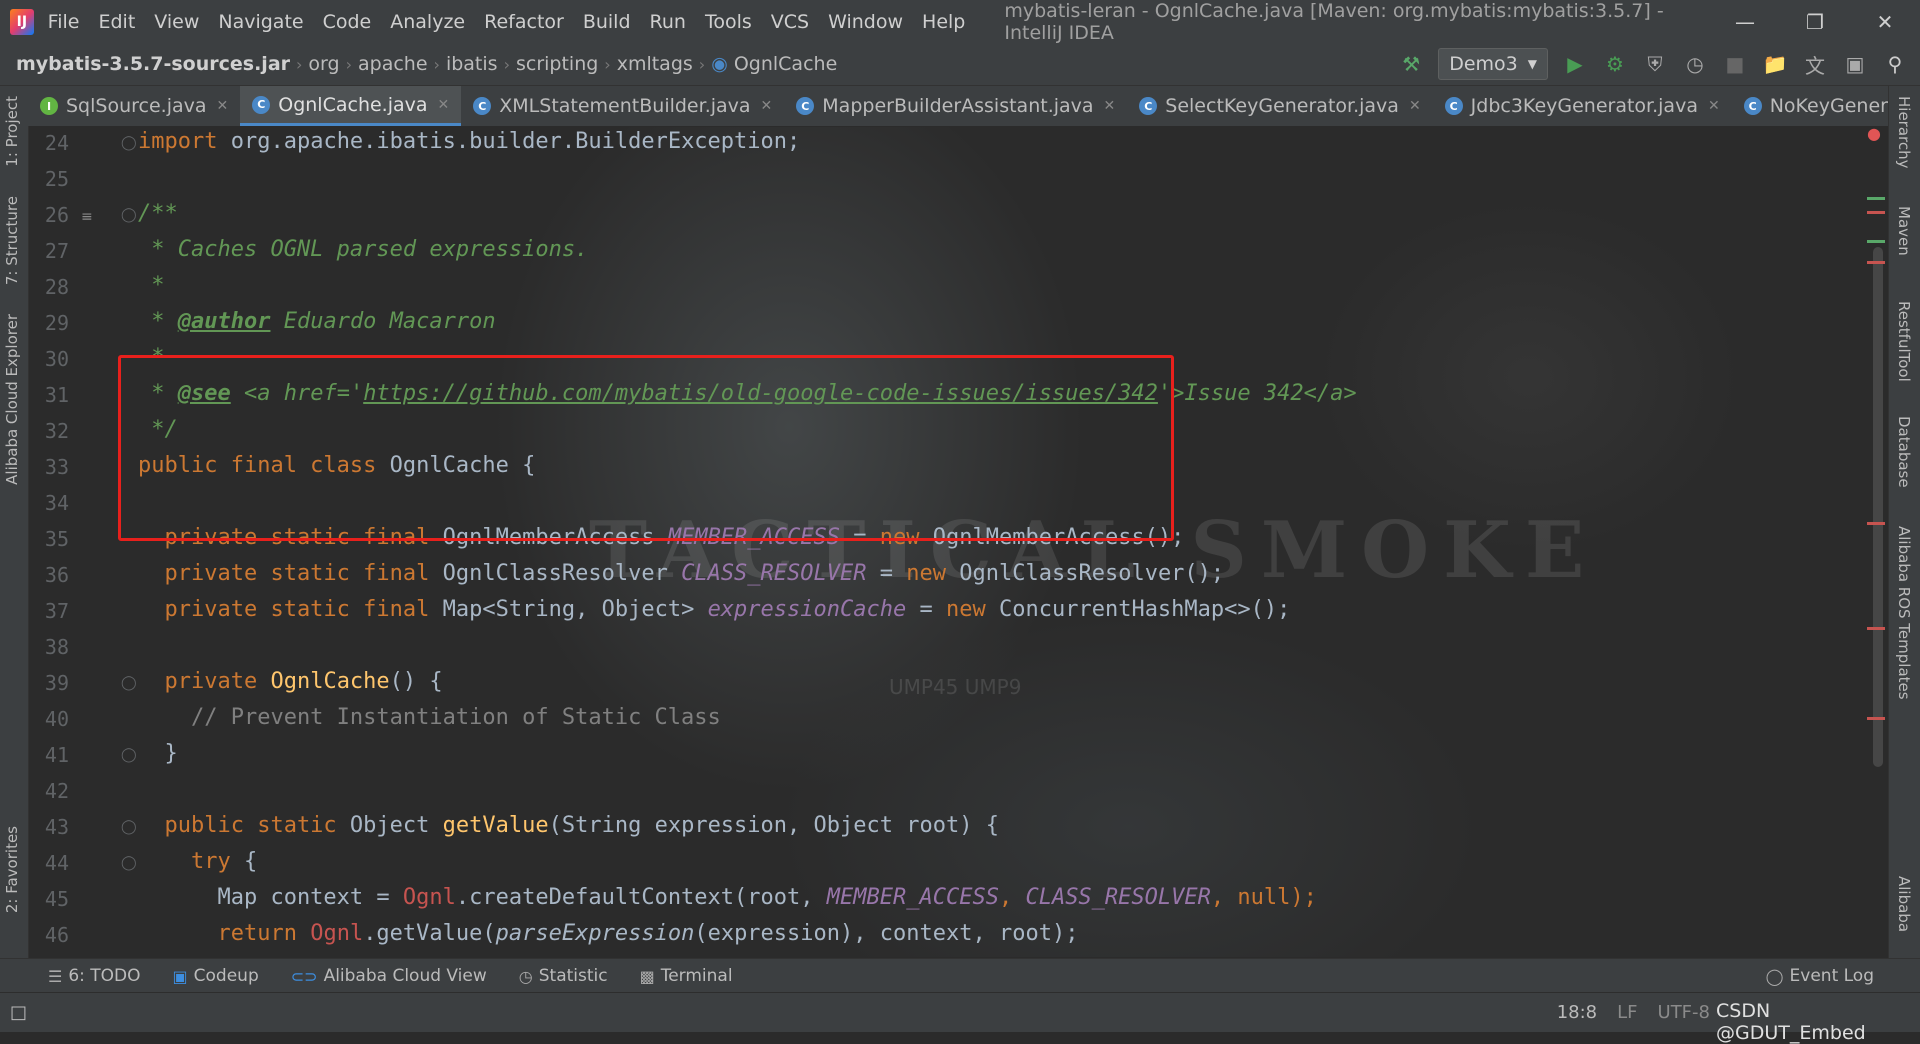  Describe the element at coordinates (1735, 64) in the screenshot. I see `stop-icon: ■` at that location.